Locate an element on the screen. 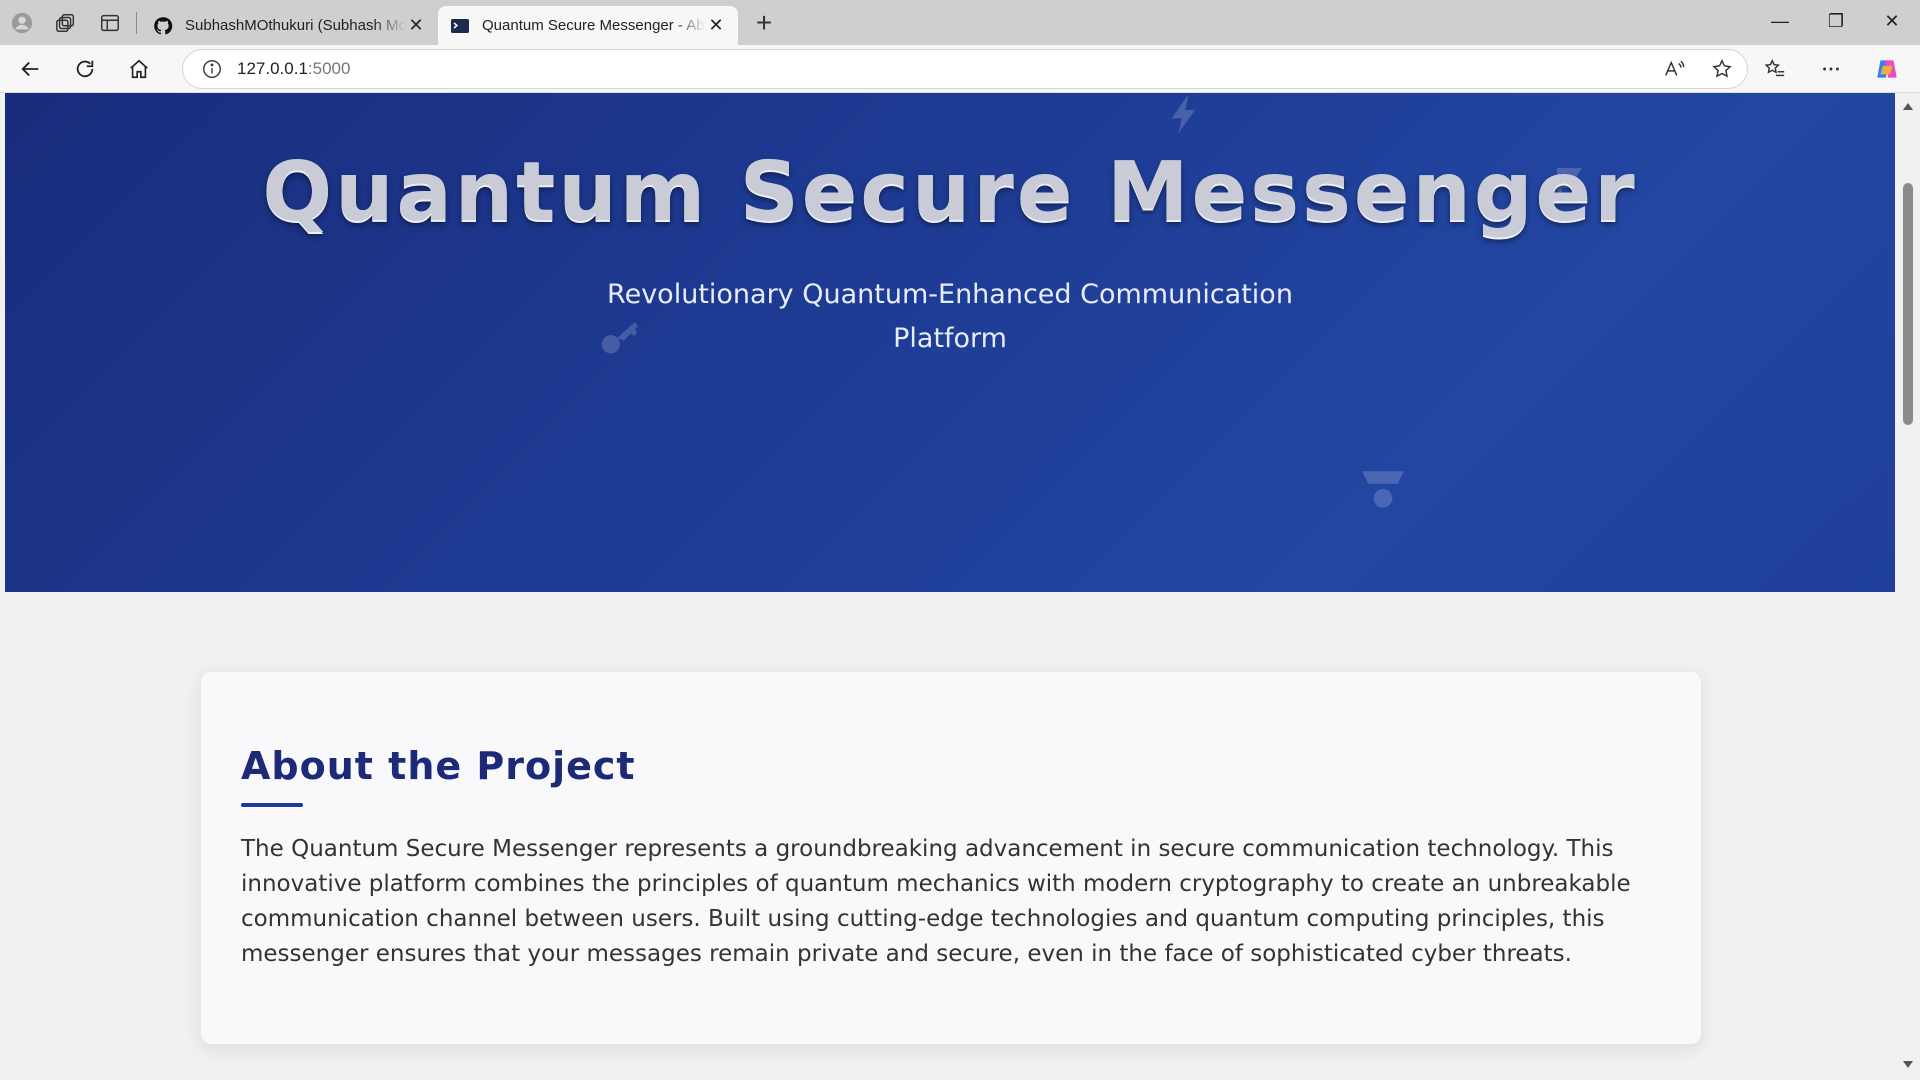  workspaces-button is located at coordinates (66, 22).